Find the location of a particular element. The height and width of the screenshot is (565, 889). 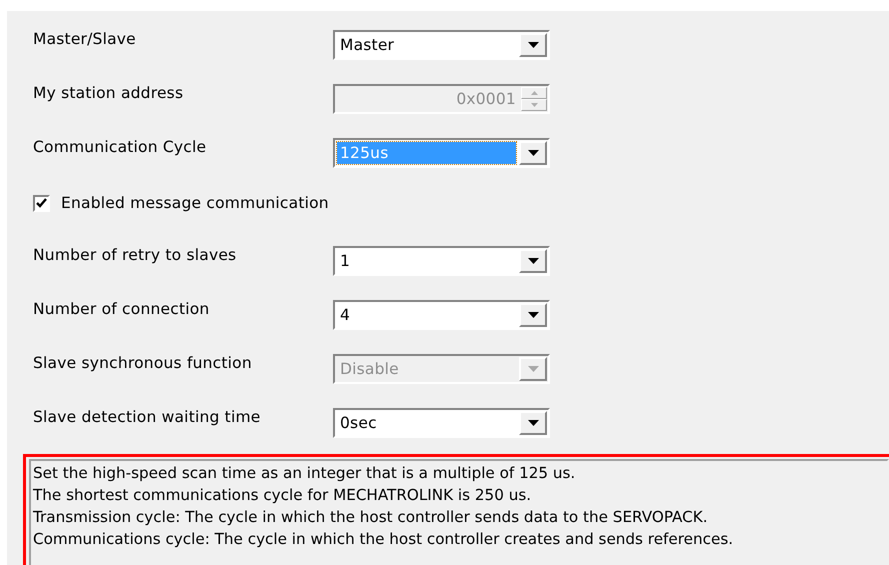

field-label: Slave detection waiting time is located at coordinates (147, 416).